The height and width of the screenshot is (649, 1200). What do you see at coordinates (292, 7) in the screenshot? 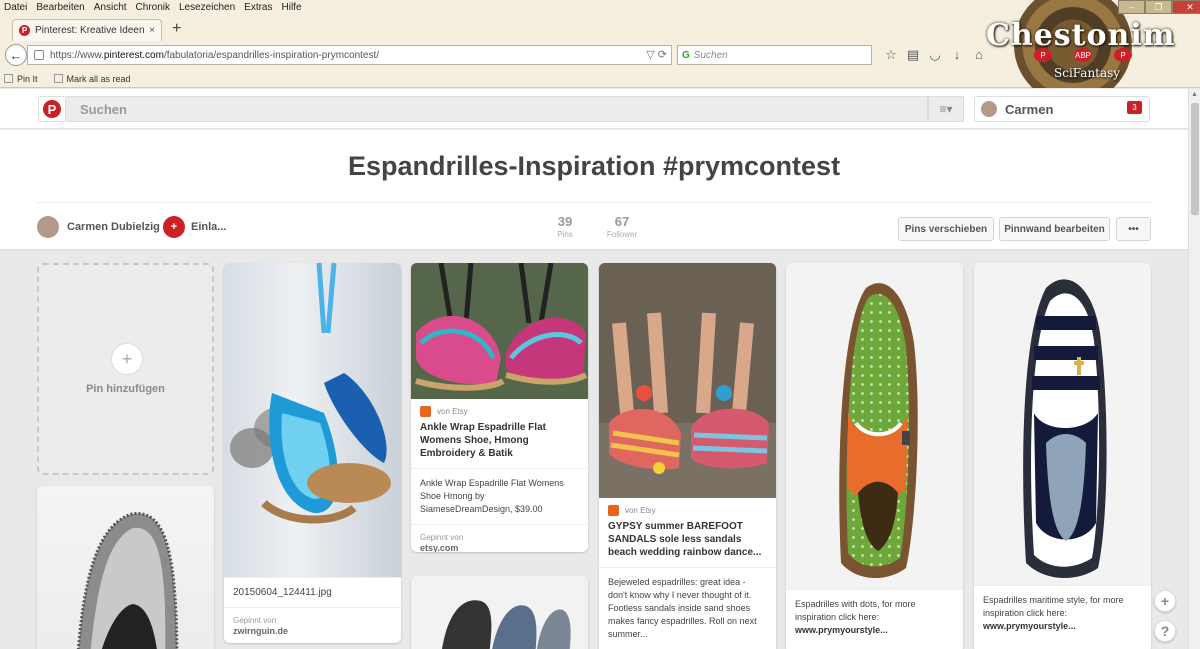
I see `menu-help: Hilfe` at bounding box center [292, 7].